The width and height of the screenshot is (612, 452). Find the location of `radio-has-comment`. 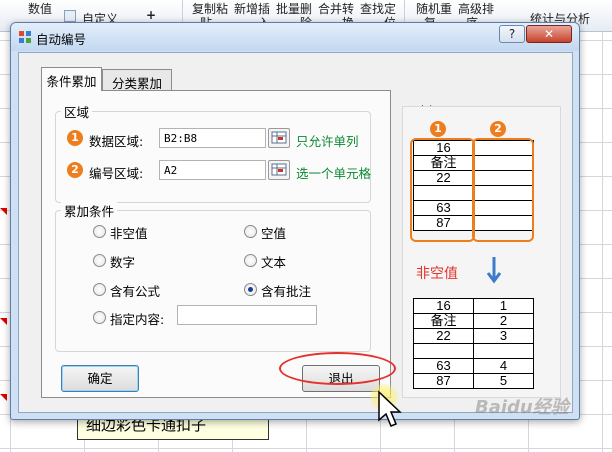

radio-has-comment is located at coordinates (250, 289).